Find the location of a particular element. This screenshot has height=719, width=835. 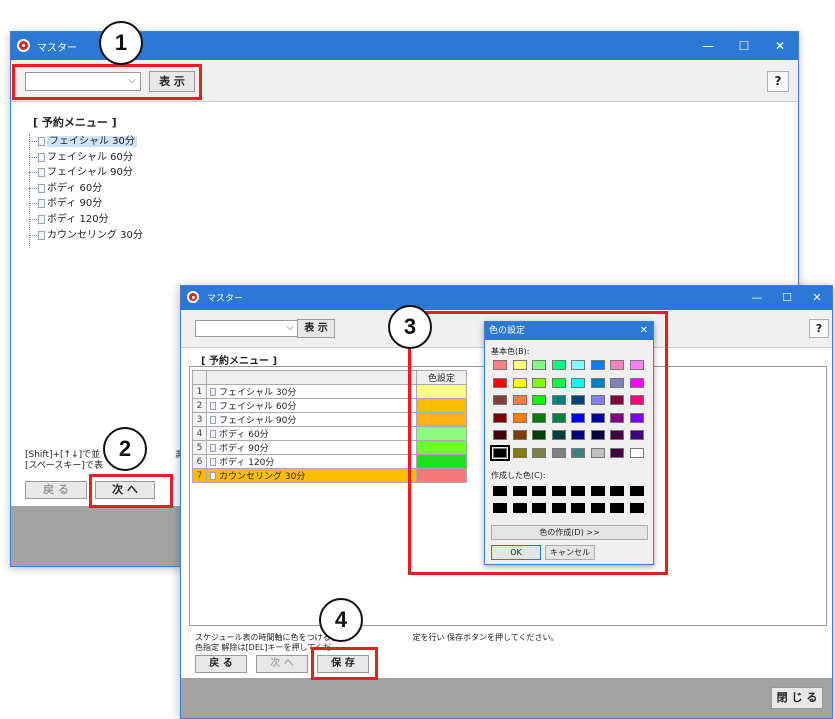

close-button: 閉 じ る is located at coordinates (797, 698).